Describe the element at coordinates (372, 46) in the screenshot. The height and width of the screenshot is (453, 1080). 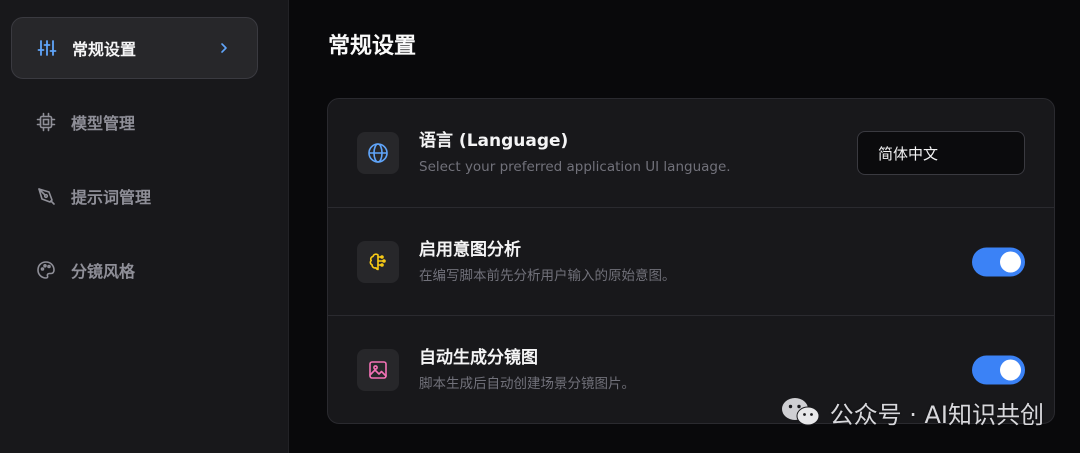
I see `page-title: 常规设置` at that location.